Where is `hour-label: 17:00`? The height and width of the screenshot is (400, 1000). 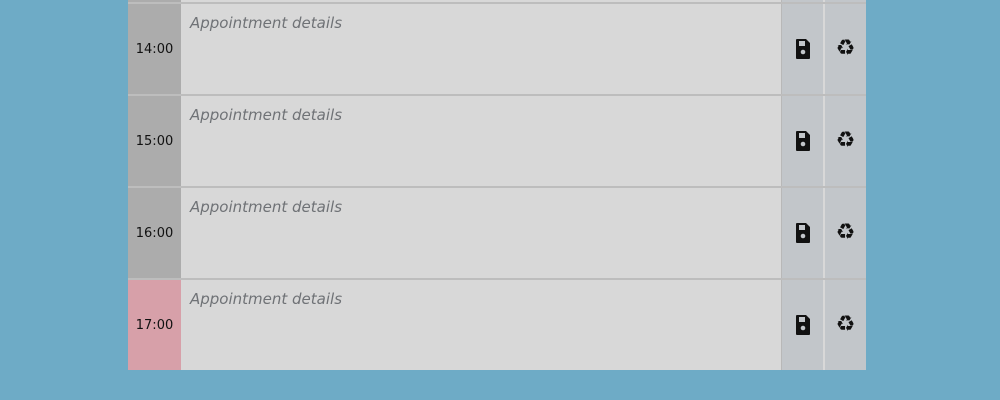 hour-label: 17:00 is located at coordinates (154, 325).